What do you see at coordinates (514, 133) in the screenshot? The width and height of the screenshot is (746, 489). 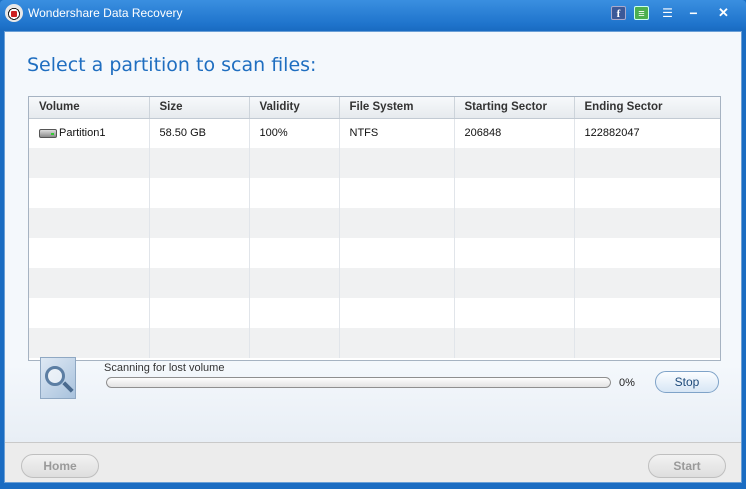 I see `cell-starting-sector: 206848` at bounding box center [514, 133].